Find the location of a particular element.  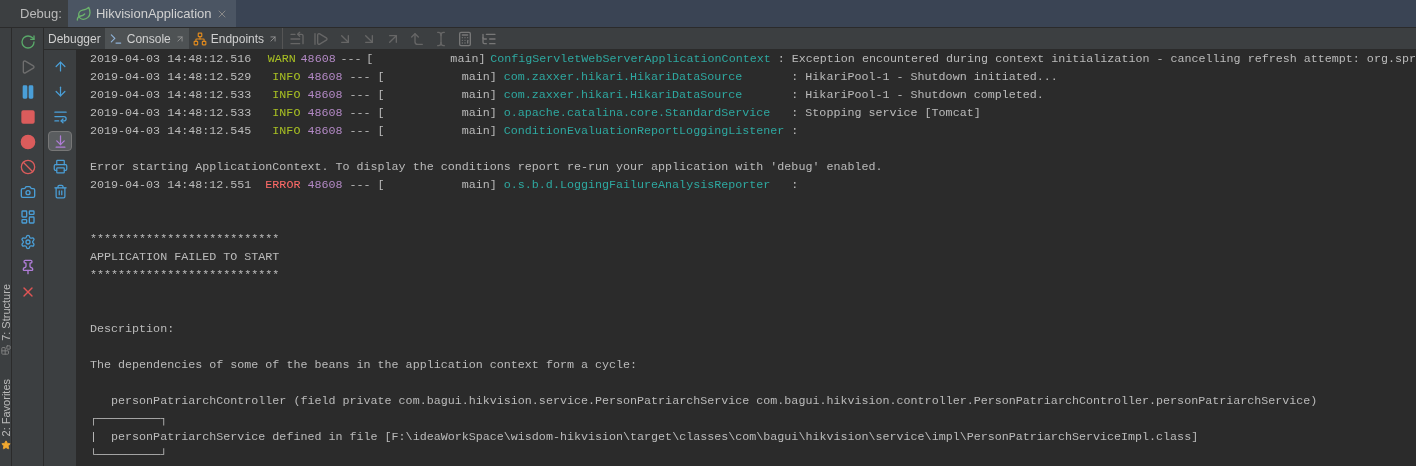

print-icon is located at coordinates (60, 166).